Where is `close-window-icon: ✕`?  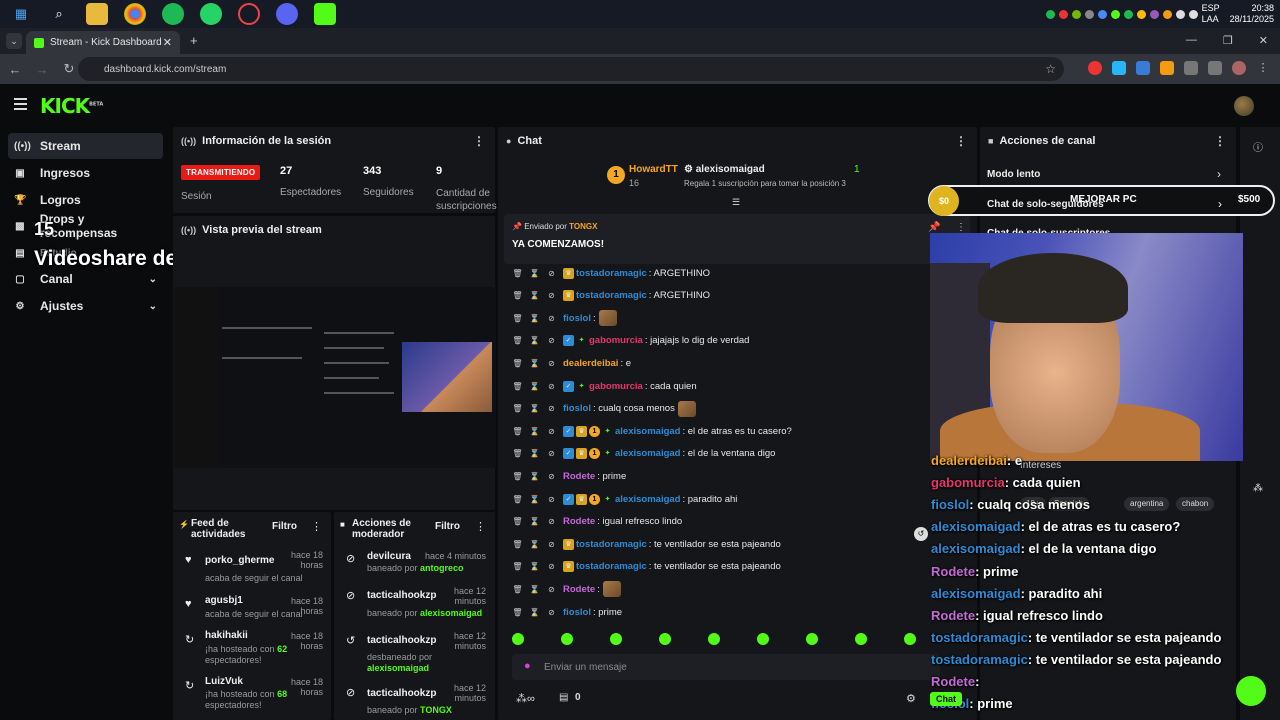 close-window-icon: ✕ is located at coordinates (1263, 40).